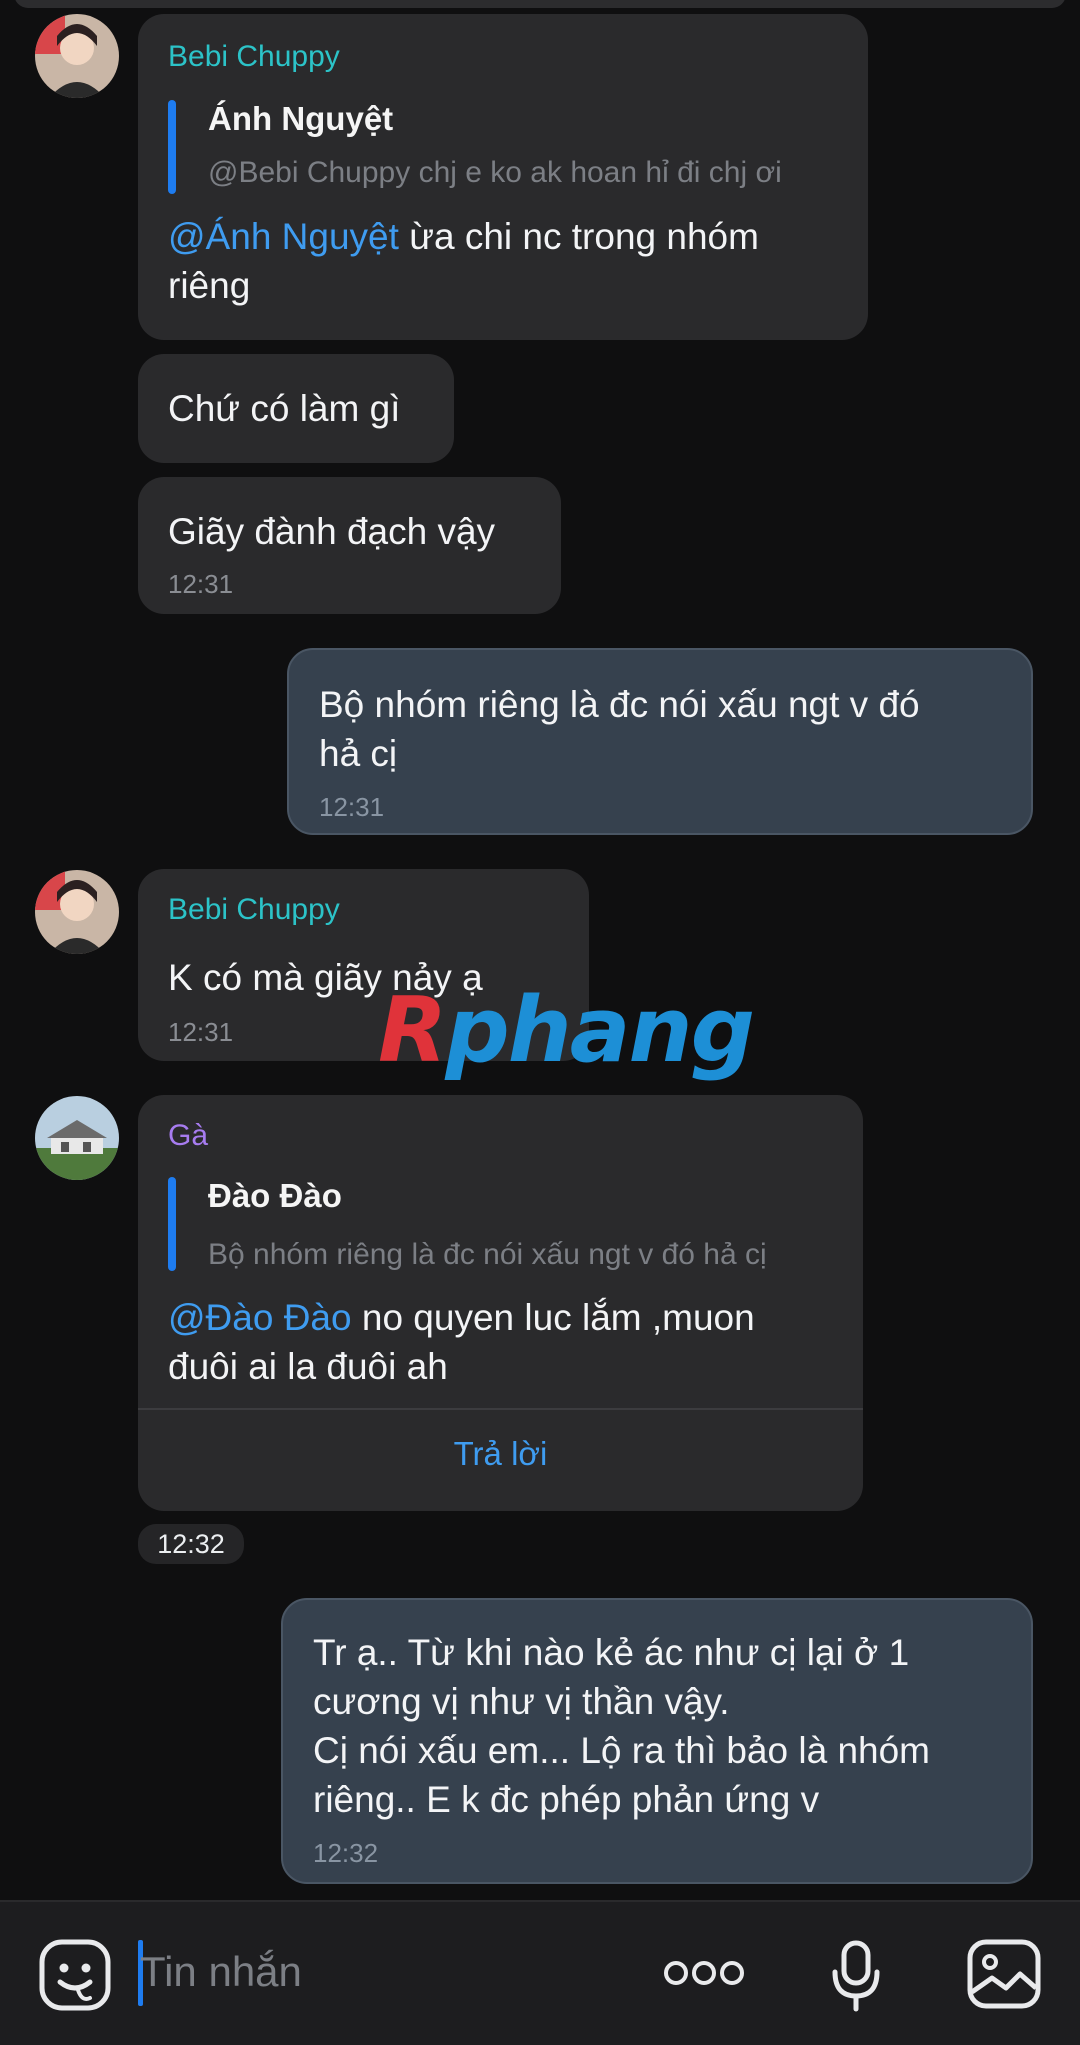 This screenshot has height=2045, width=1080. I want to click on message-text-part: ừa chi nc trong nhóm, so click(578, 236).